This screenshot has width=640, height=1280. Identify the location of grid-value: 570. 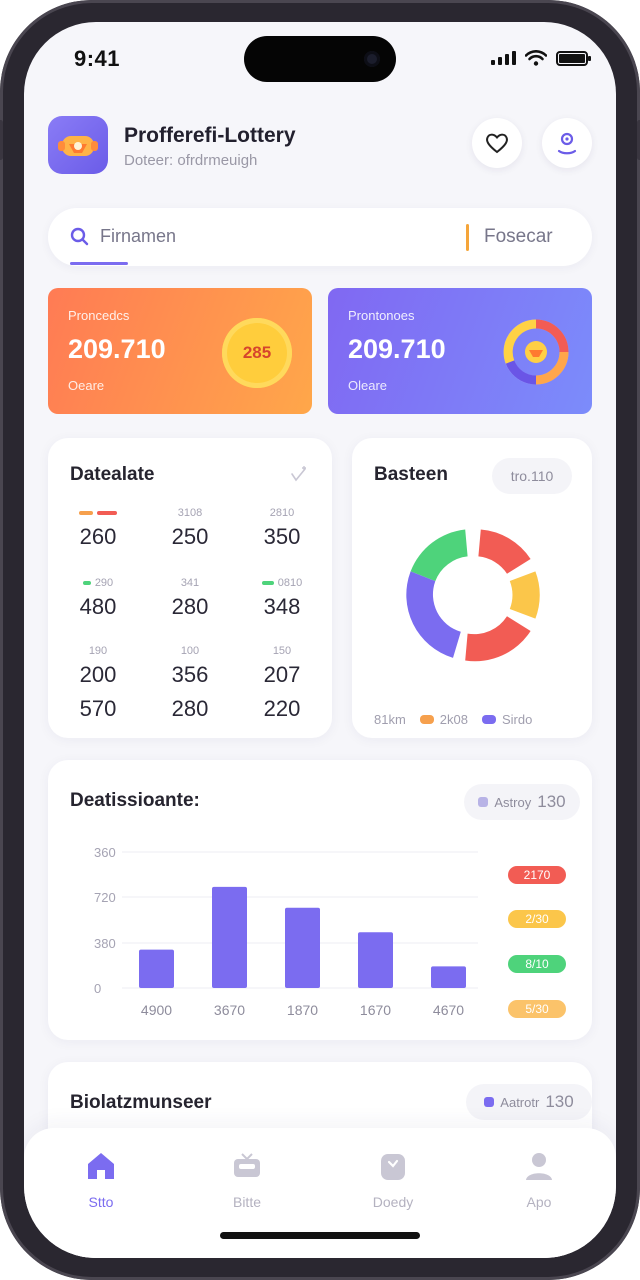
(98, 708).